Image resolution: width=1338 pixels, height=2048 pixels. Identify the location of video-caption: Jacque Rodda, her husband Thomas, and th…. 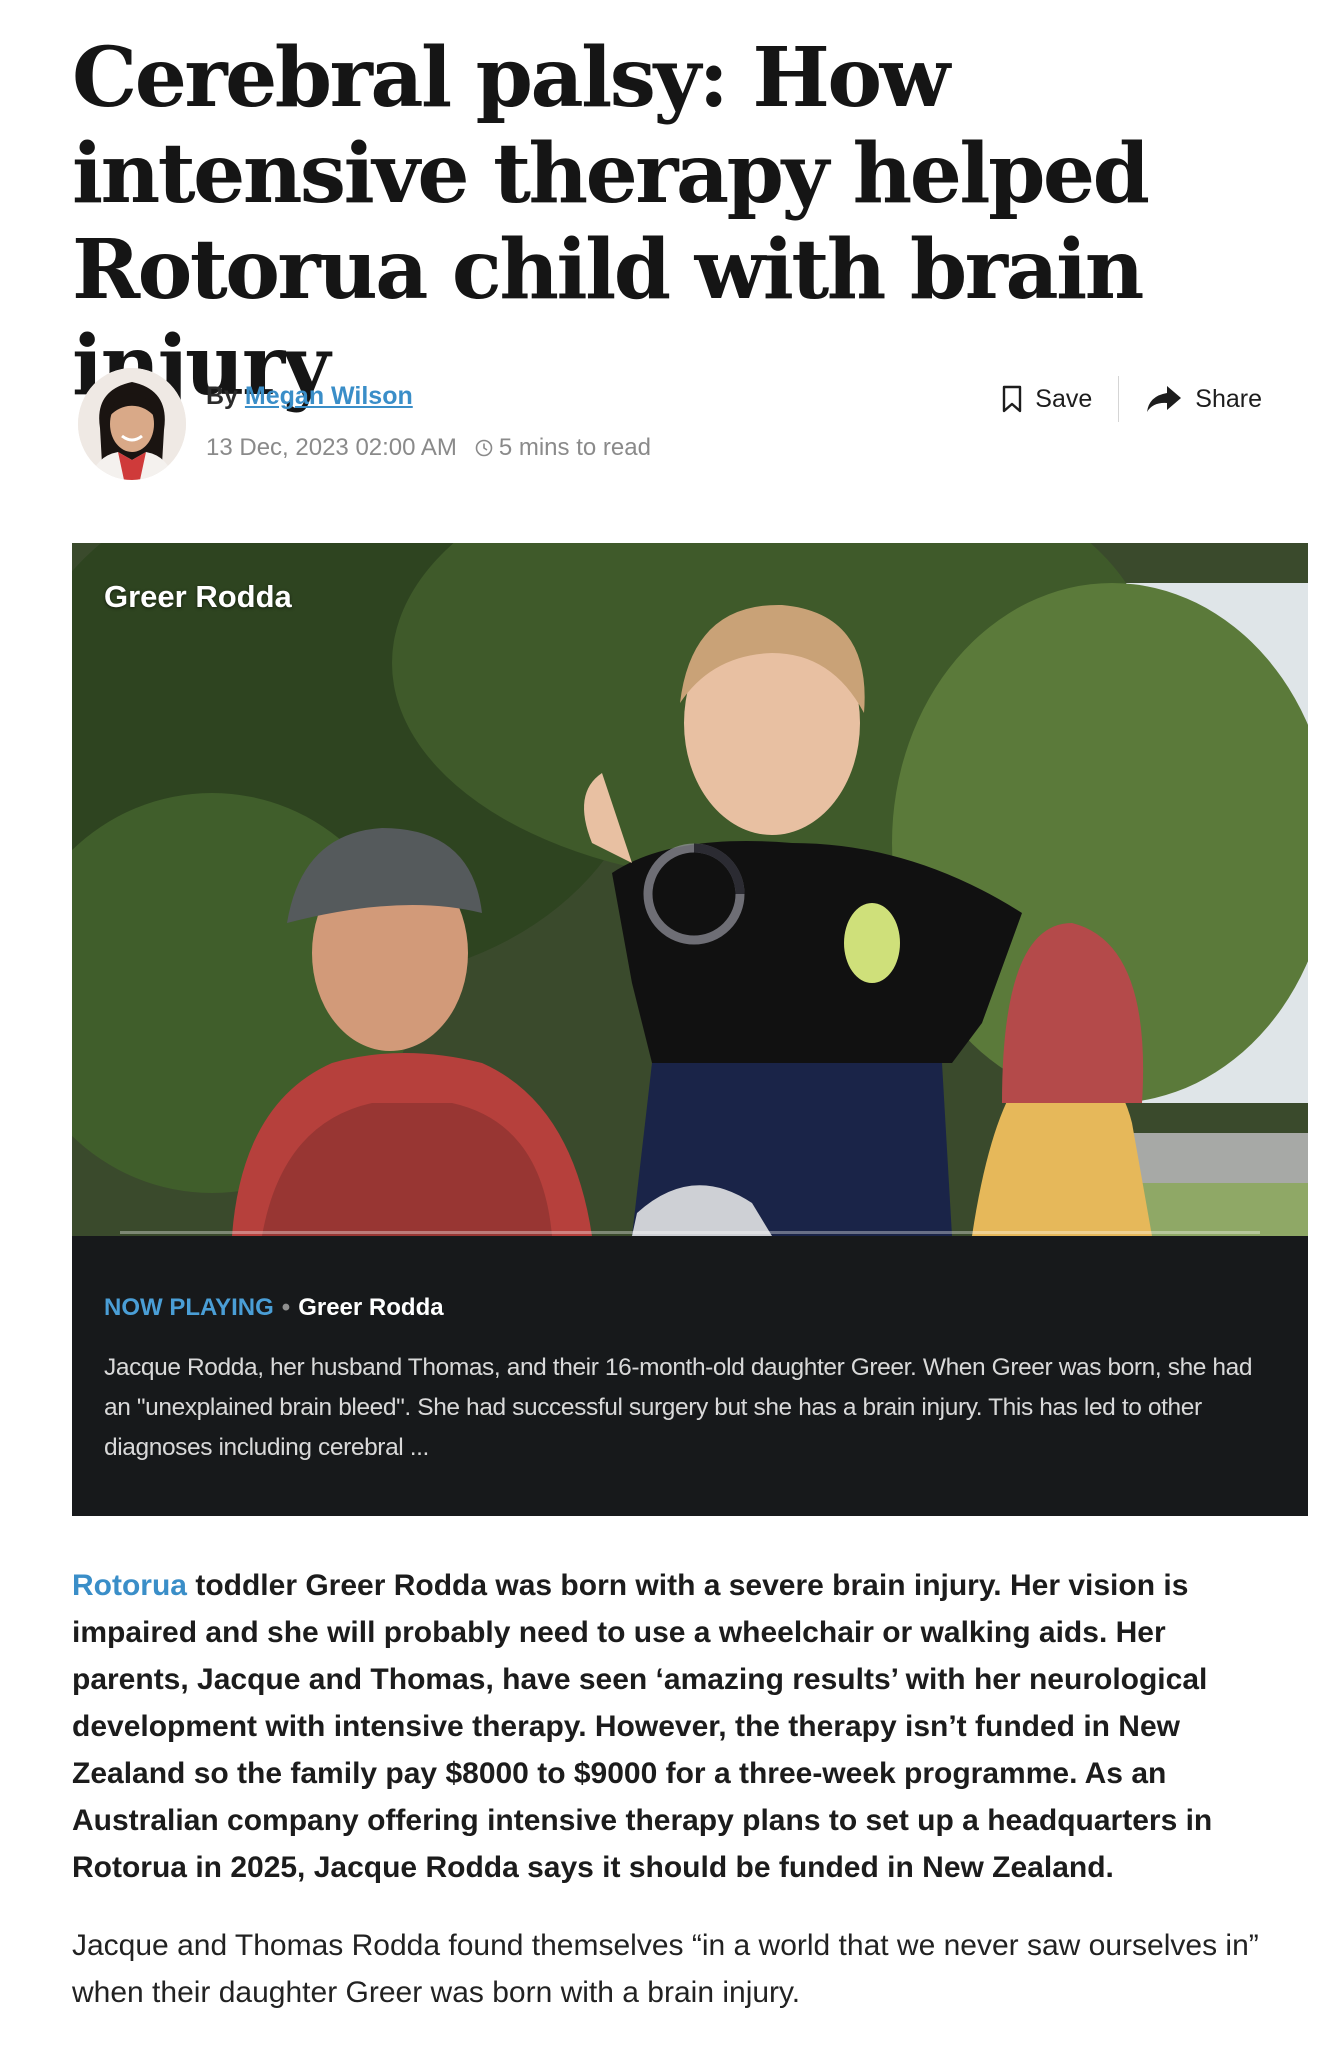
(678, 1407).